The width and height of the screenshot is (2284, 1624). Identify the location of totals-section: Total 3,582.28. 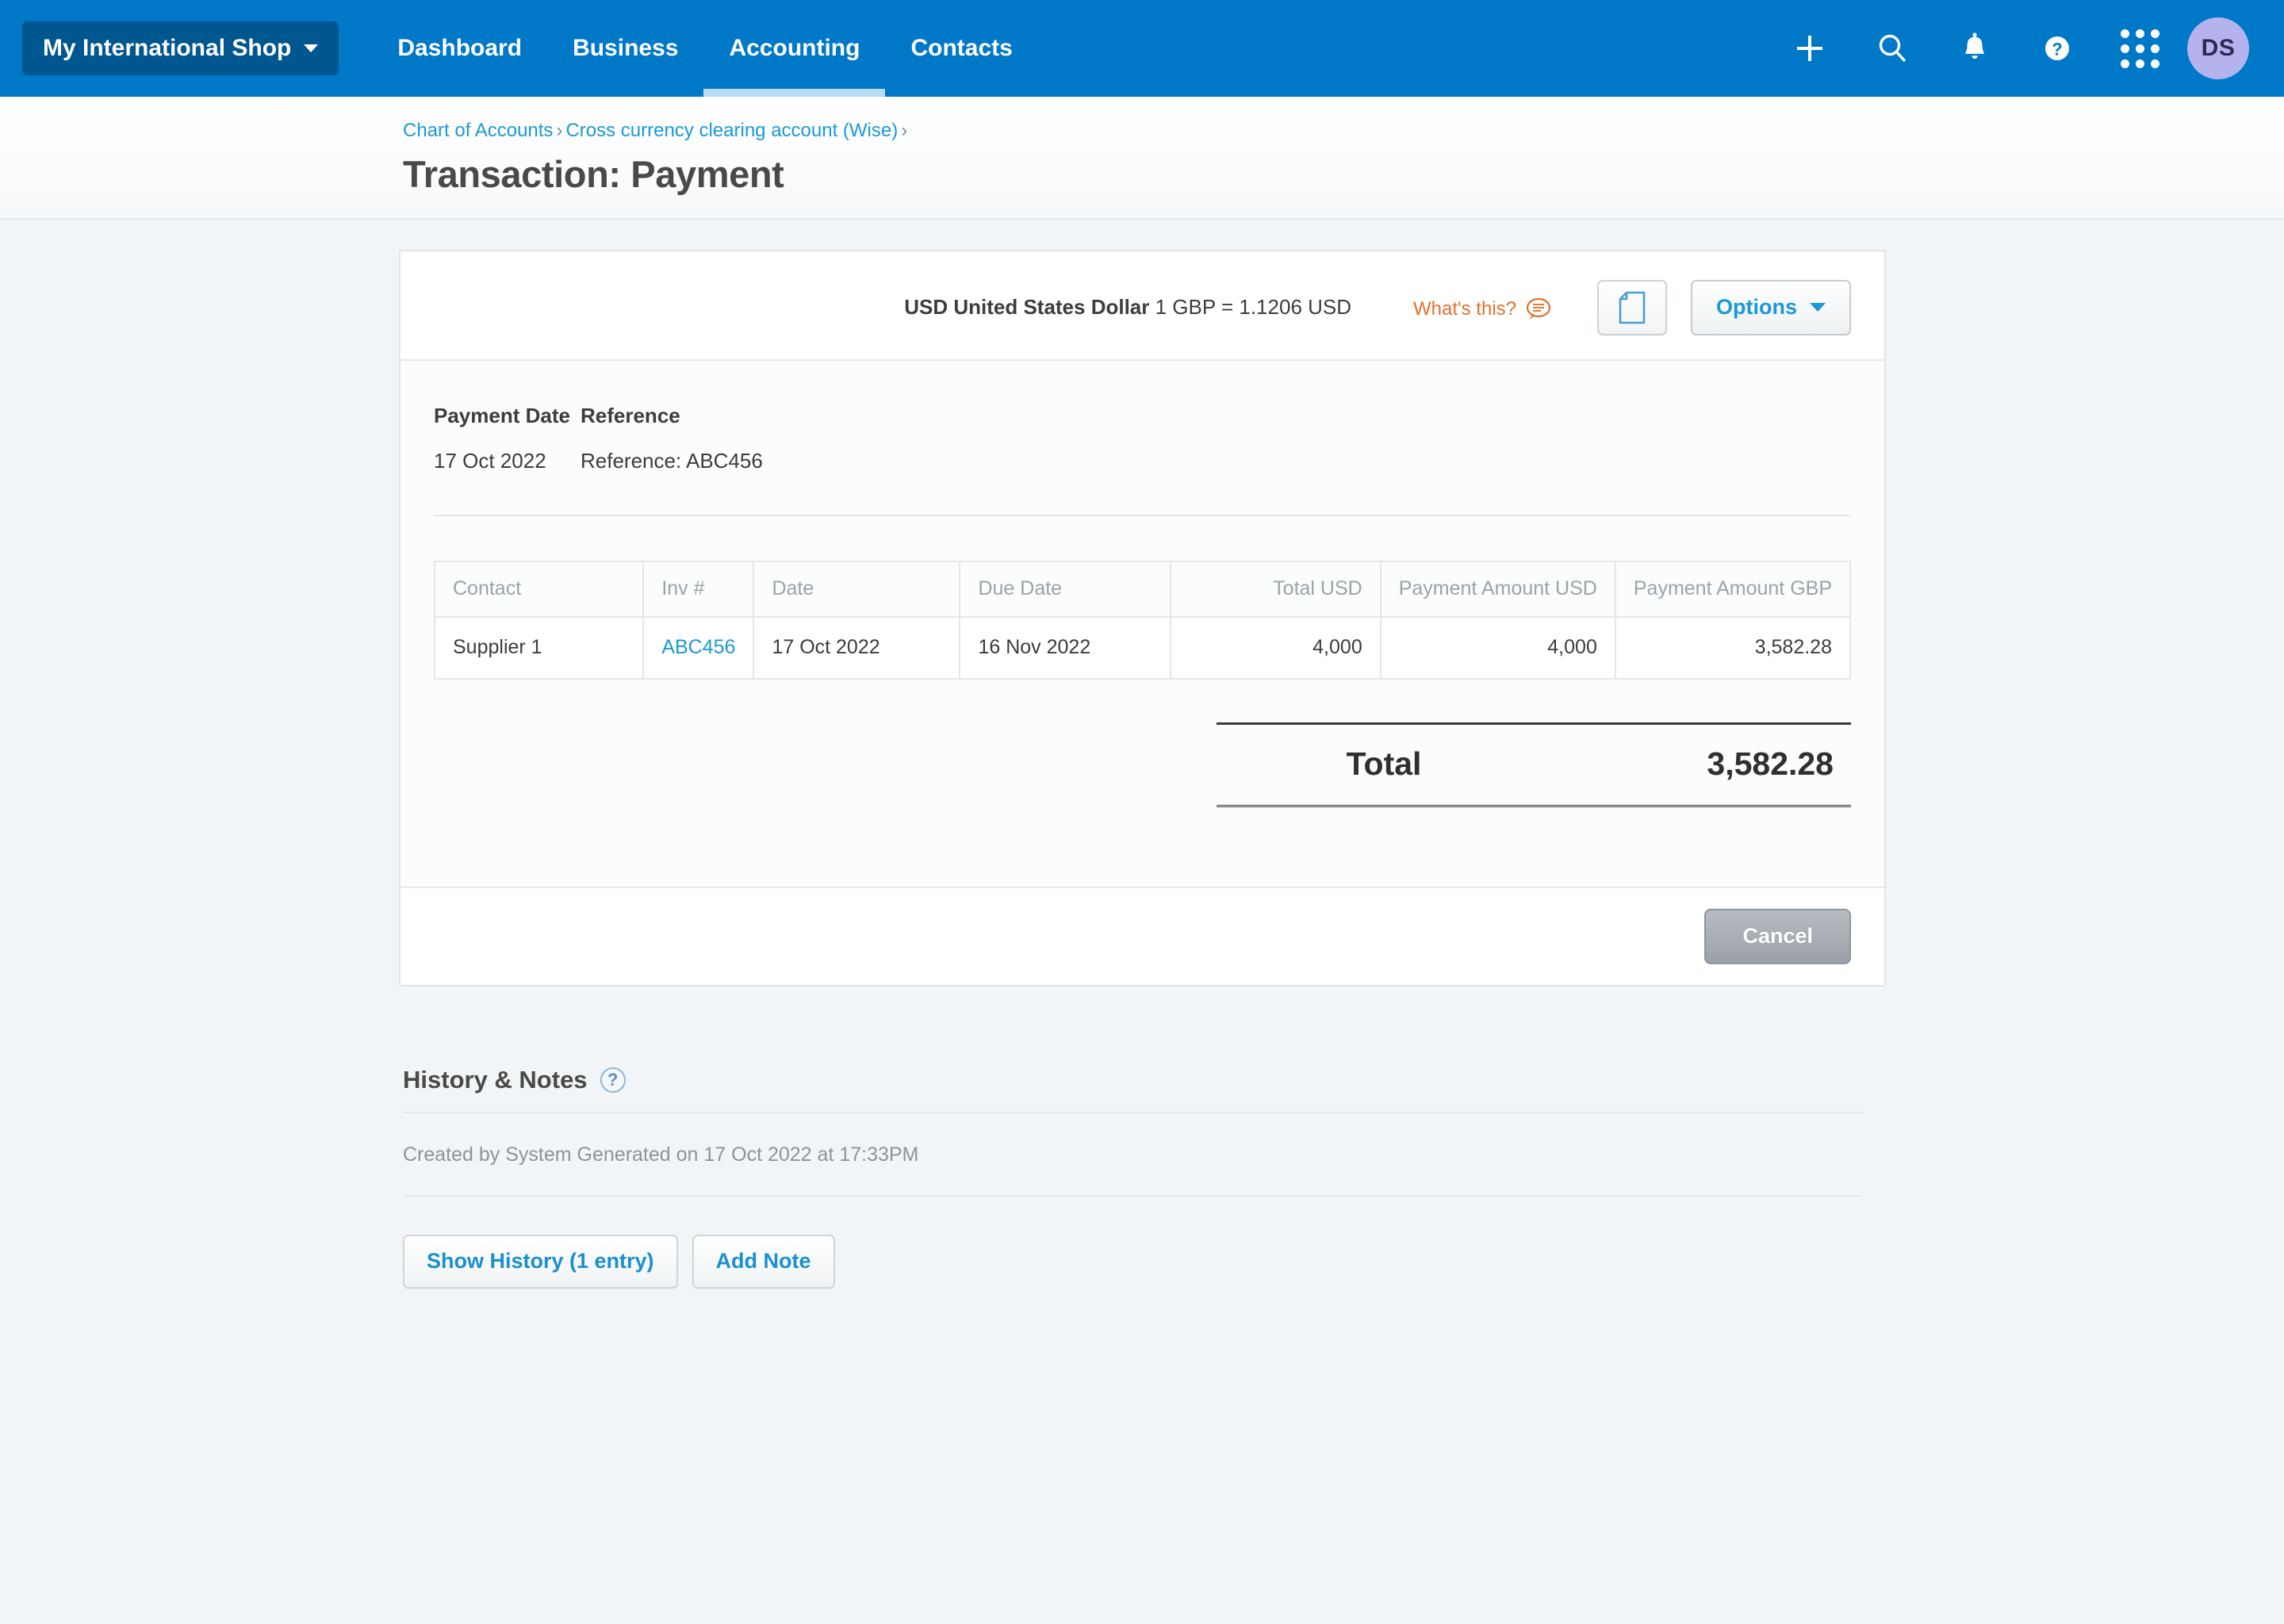
(1142, 764).